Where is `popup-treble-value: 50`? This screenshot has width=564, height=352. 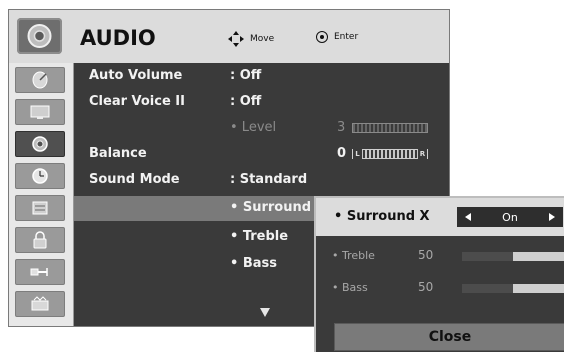
popup-treble-value: 50 is located at coordinates (426, 255).